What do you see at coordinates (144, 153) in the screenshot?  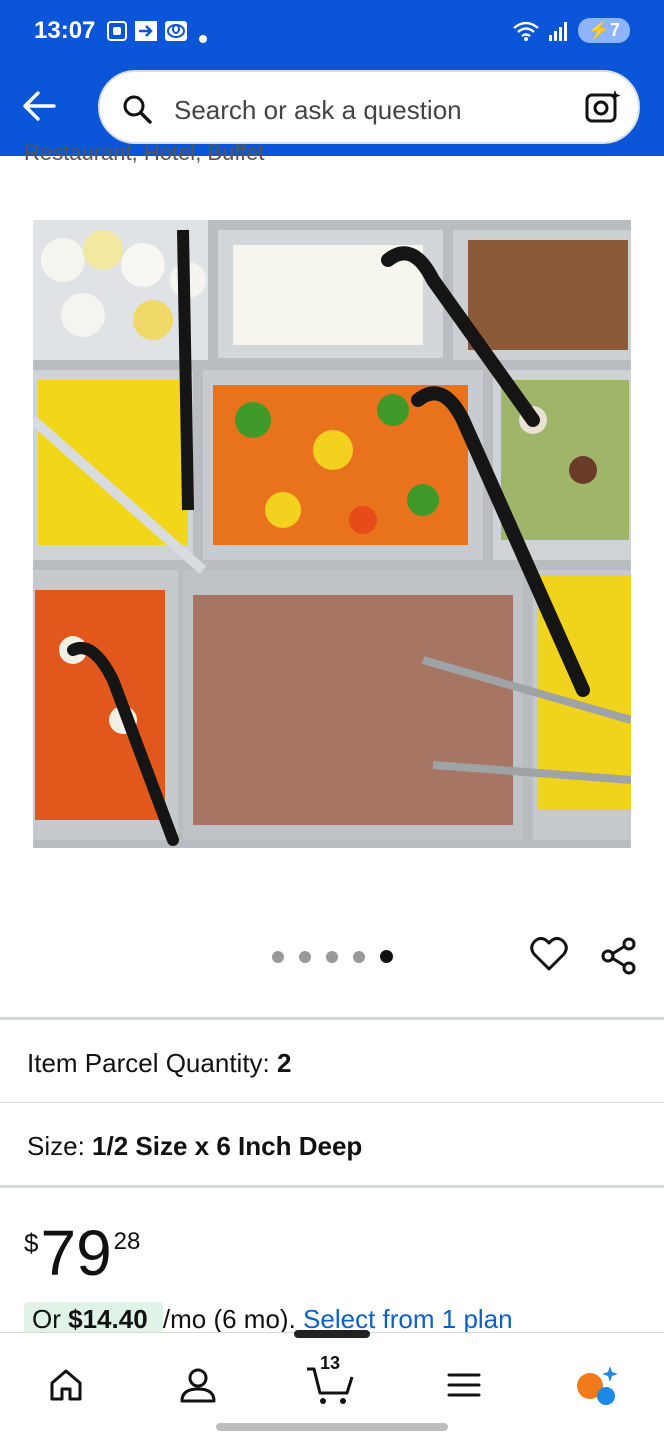 I see `breadcrumb: Restaurant, Hotel, Buffet` at bounding box center [144, 153].